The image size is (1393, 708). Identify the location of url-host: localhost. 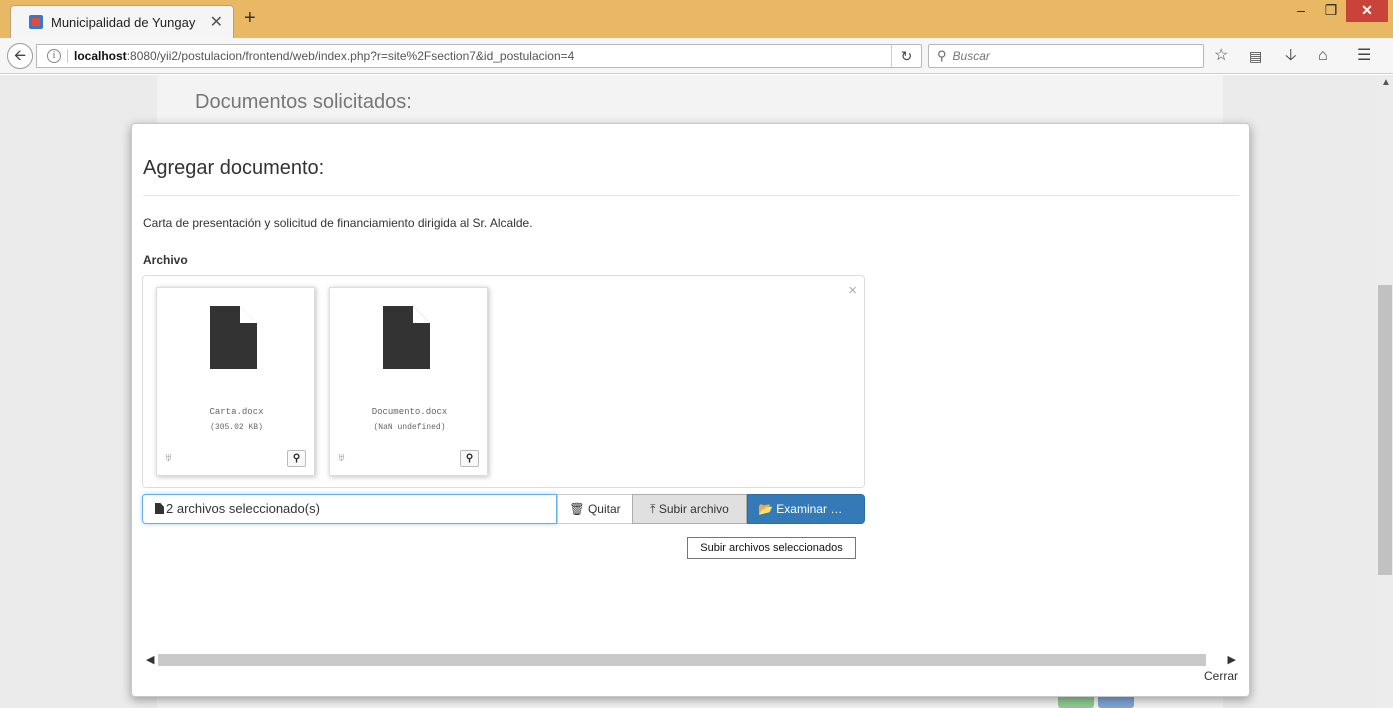
(97, 56).